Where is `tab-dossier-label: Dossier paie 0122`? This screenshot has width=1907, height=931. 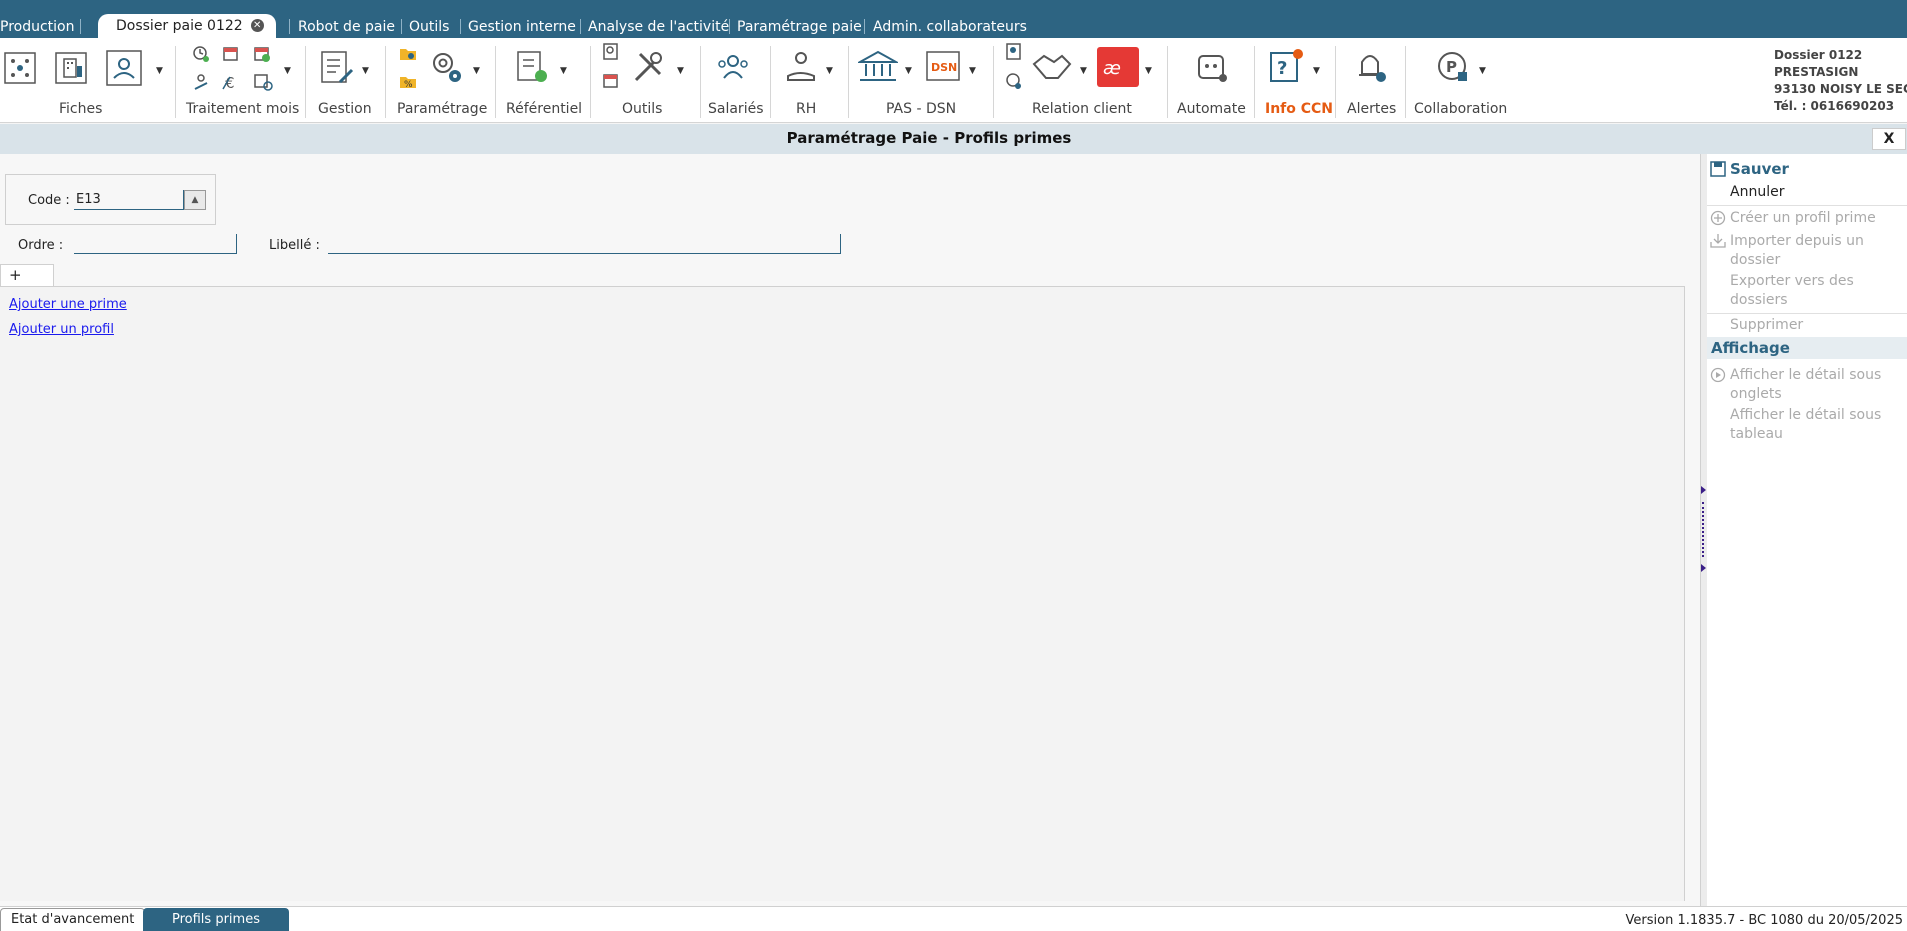 tab-dossier-label: Dossier paie 0122 is located at coordinates (179, 26).